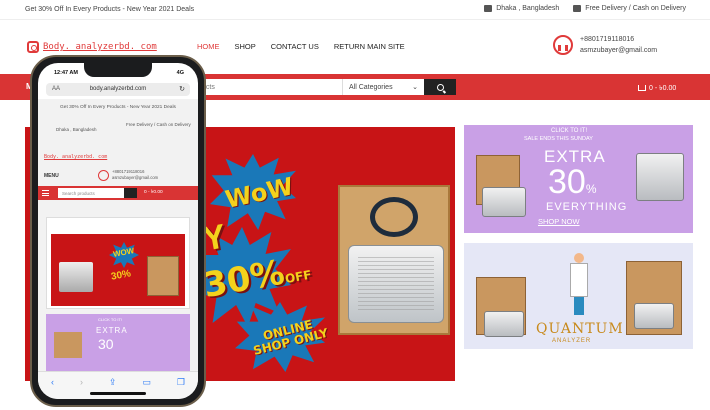  I want to click on signal-icon: 4G, so click(180, 73).